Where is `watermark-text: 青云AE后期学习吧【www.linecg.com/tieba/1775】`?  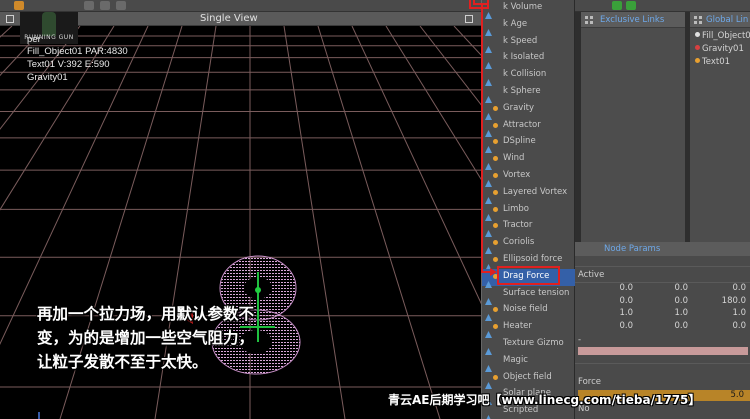 watermark-text: 青云AE后期学习吧【www.linecg.com/tieba/1775】 is located at coordinates (544, 400).